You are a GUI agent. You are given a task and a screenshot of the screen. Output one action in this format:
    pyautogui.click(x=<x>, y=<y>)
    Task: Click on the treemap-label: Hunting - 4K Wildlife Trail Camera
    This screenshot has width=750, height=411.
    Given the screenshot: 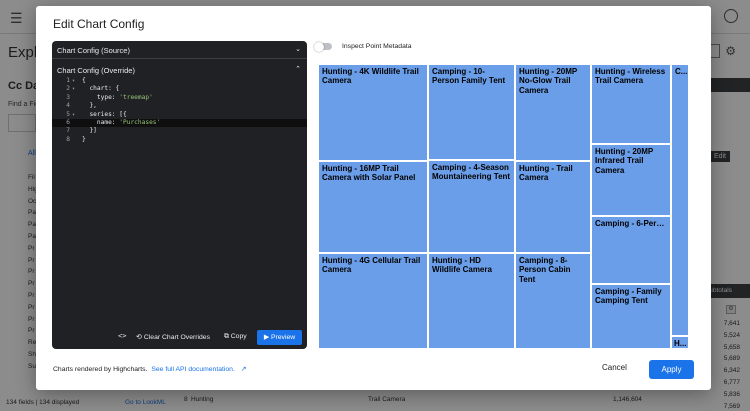 What is the action you would take?
    pyautogui.click(x=370, y=76)
    